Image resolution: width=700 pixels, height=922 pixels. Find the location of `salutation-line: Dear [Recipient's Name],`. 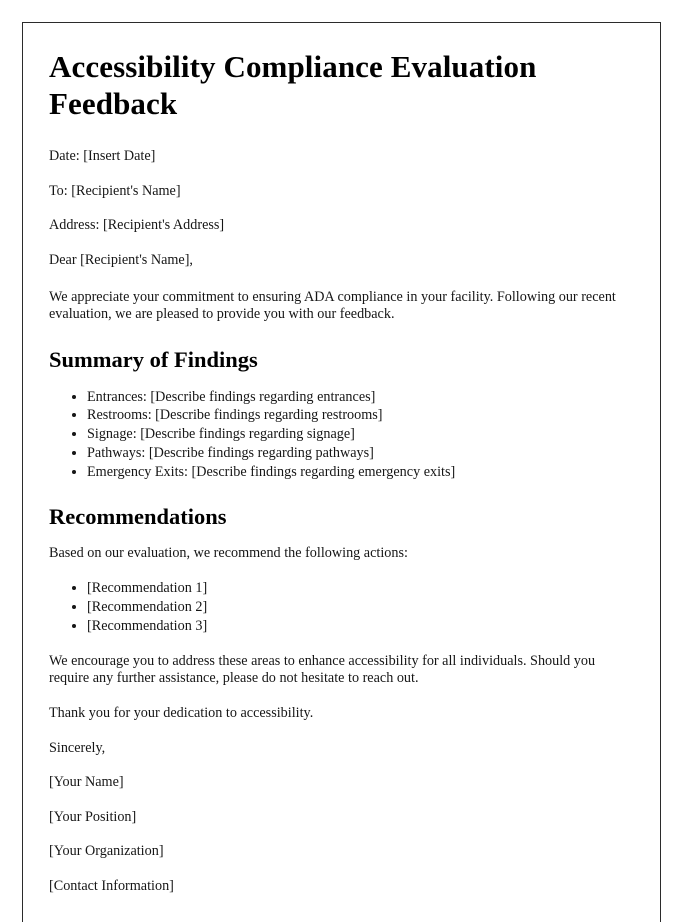

salutation-line: Dear [Recipient's Name], is located at coordinates (121, 259).